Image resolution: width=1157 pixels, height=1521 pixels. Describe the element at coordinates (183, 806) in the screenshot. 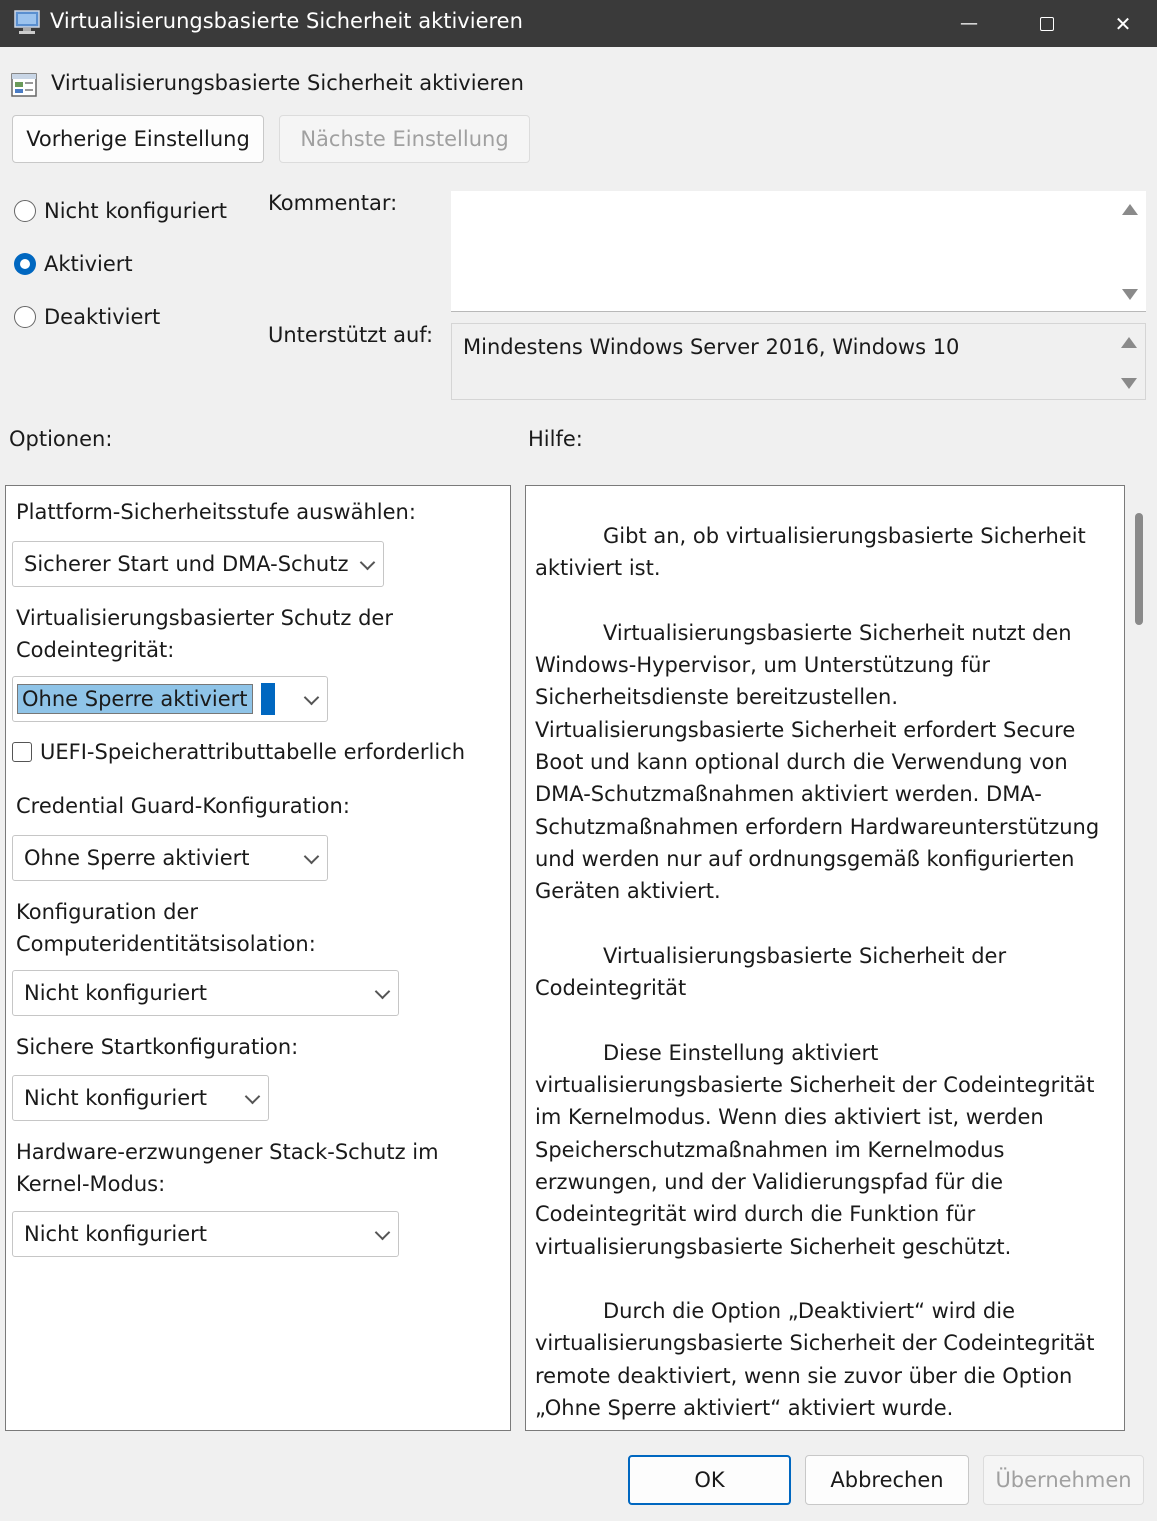

I see `credential-guard-label: Credential Guard-Konfiguration:` at that location.